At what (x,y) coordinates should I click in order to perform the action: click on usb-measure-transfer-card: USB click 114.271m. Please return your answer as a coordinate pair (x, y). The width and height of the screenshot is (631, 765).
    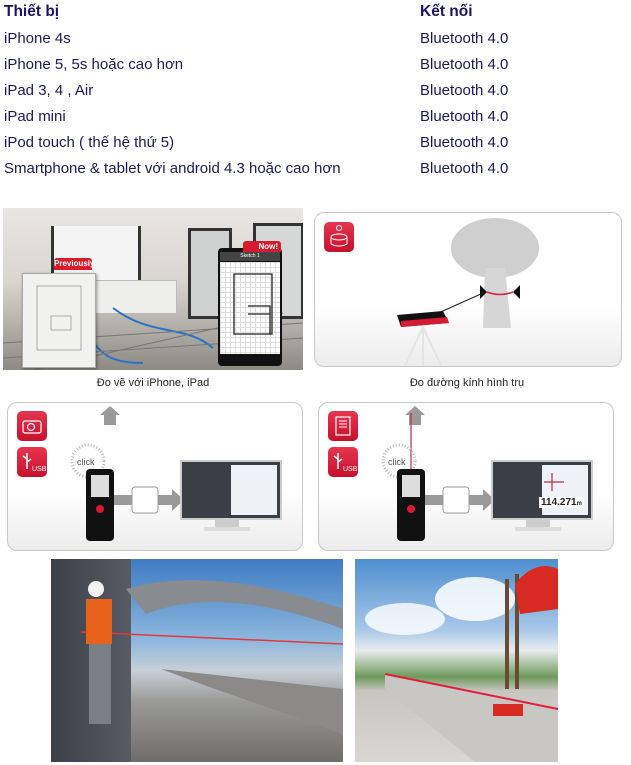
    Looking at the image, I should click on (466, 476).